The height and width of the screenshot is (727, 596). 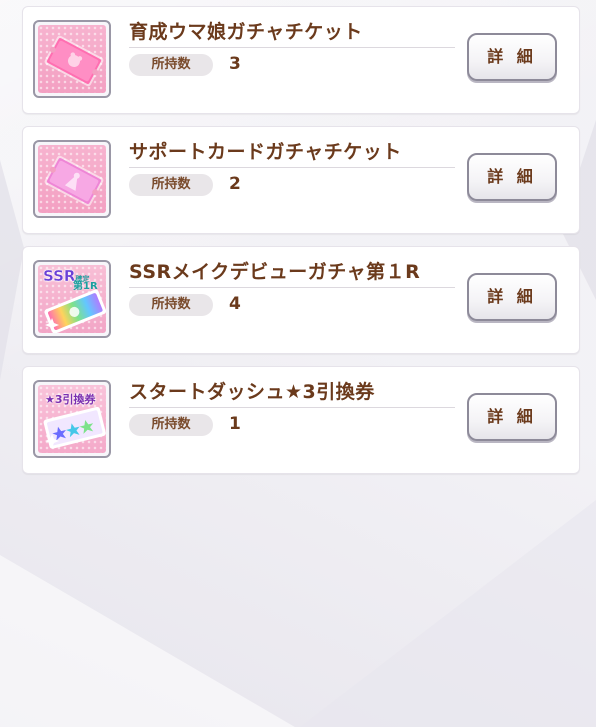 What do you see at coordinates (246, 32) in the screenshot?
I see `ticket-name: 育成ウマ娘ガチャチケット` at bounding box center [246, 32].